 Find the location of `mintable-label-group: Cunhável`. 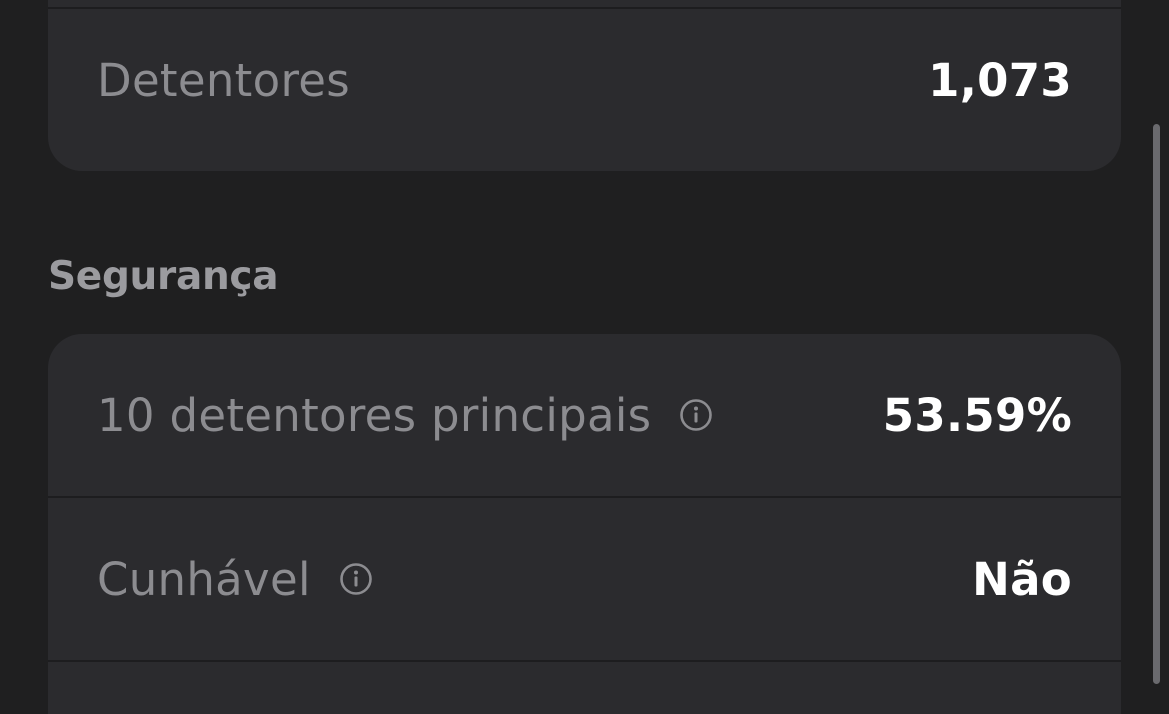

mintable-label-group: Cunhável is located at coordinates (235, 579).